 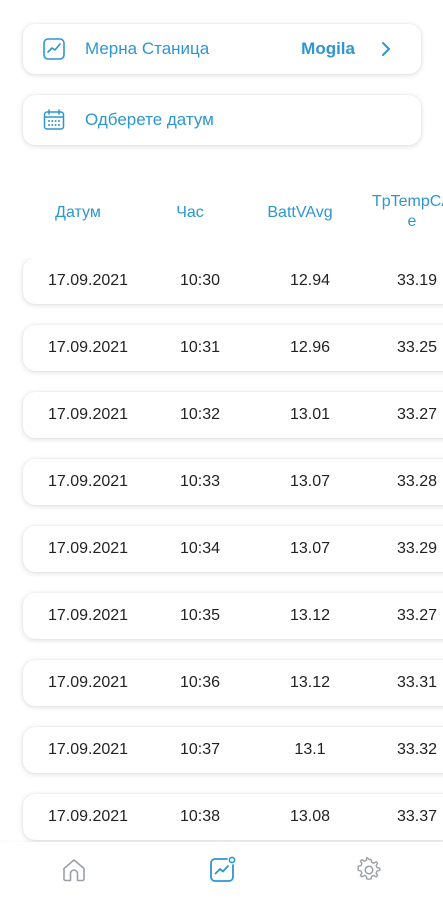 I want to click on table-row: 17.09.2021 10:32 13.01 33.27, so click(x=233, y=415).